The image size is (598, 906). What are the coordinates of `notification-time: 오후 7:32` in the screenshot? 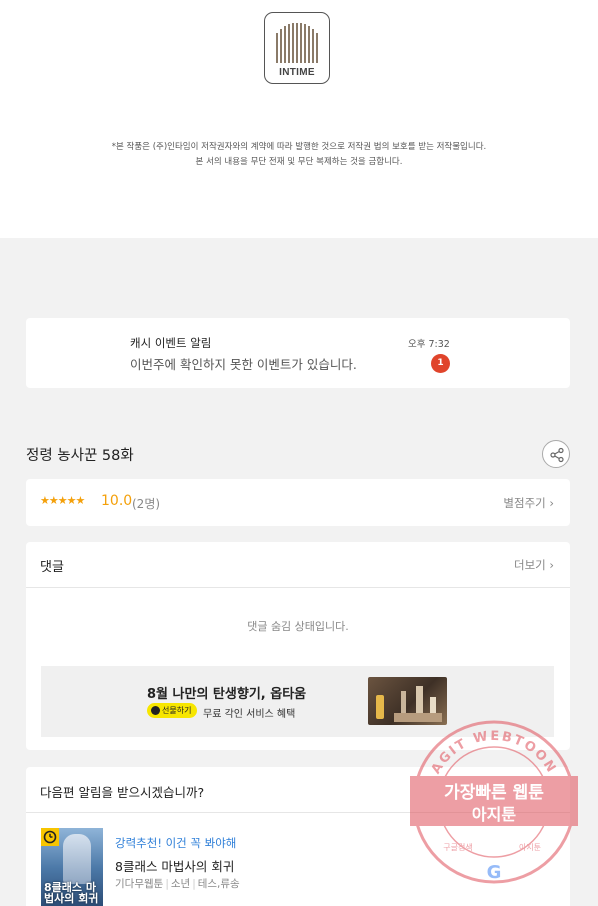 It's located at (429, 344).